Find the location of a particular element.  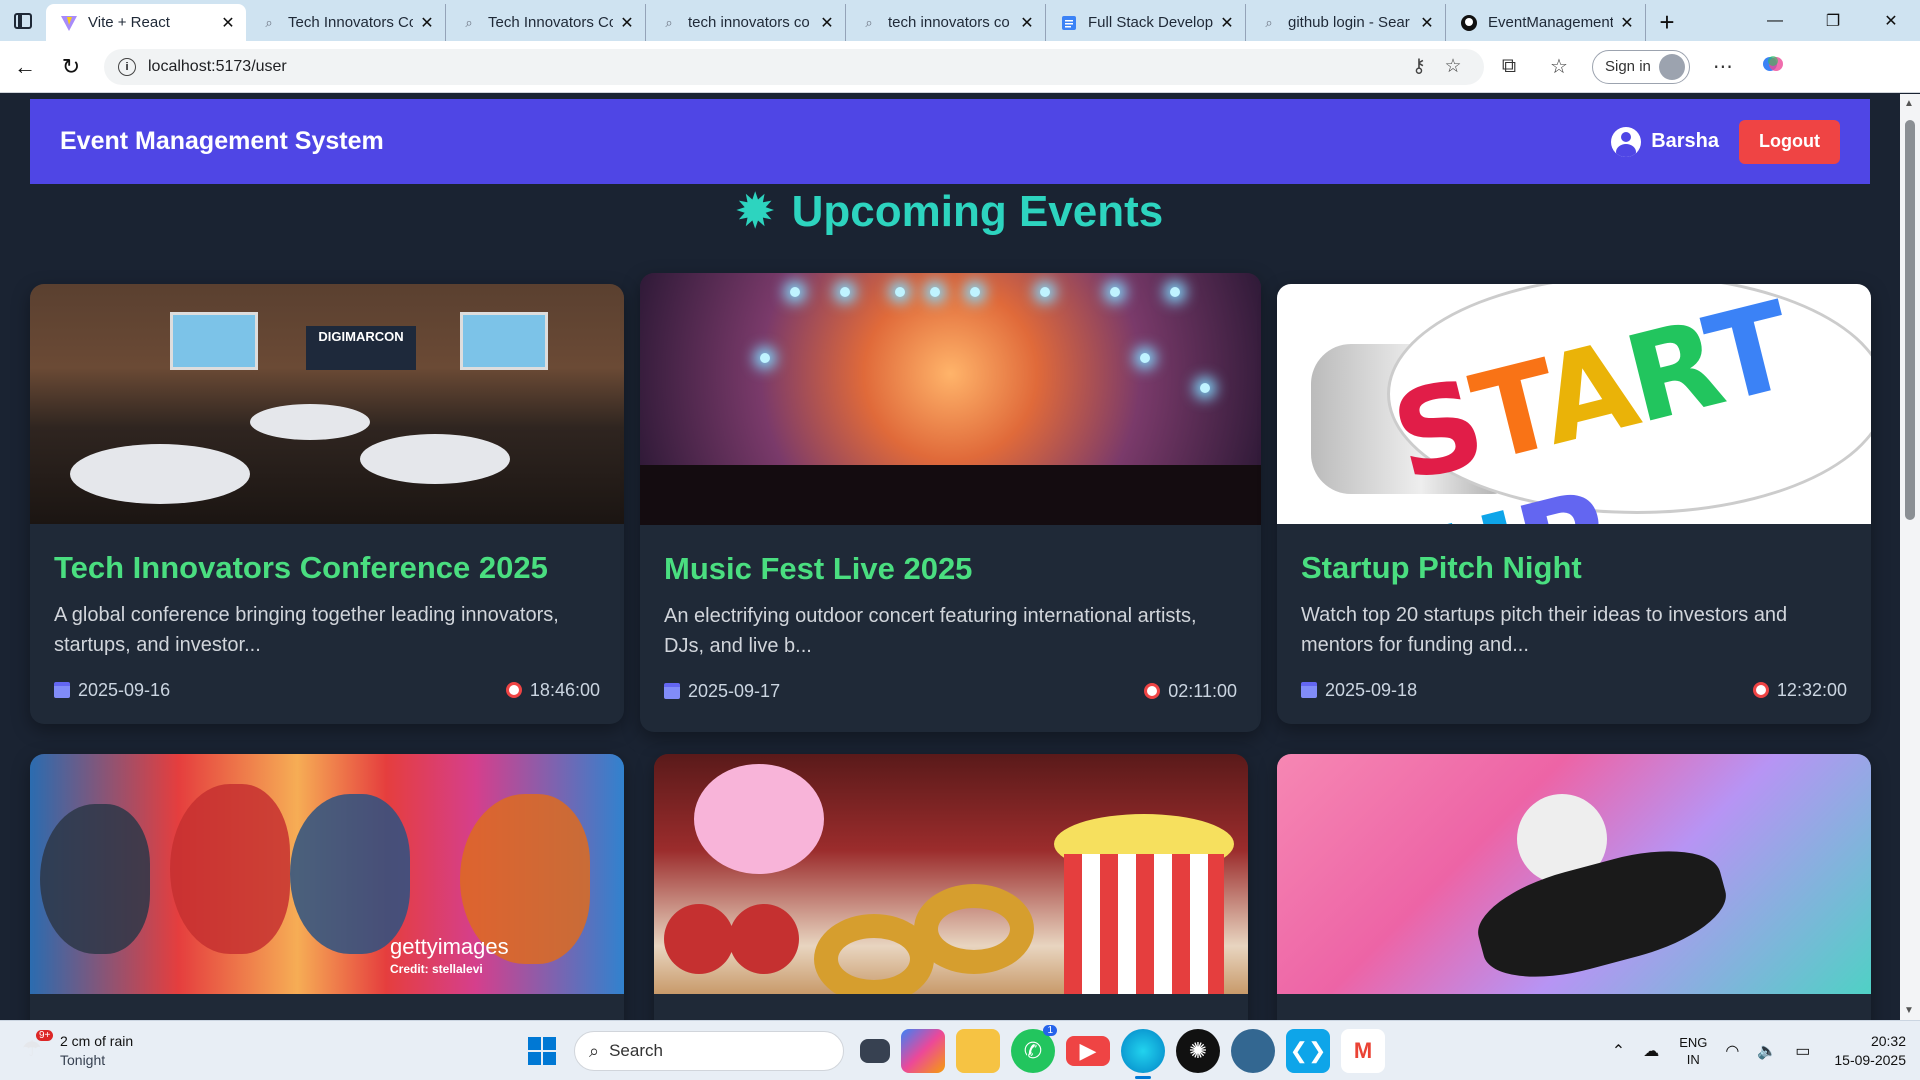

browser-tab: Vite + React ✕ is located at coordinates (146, 22).